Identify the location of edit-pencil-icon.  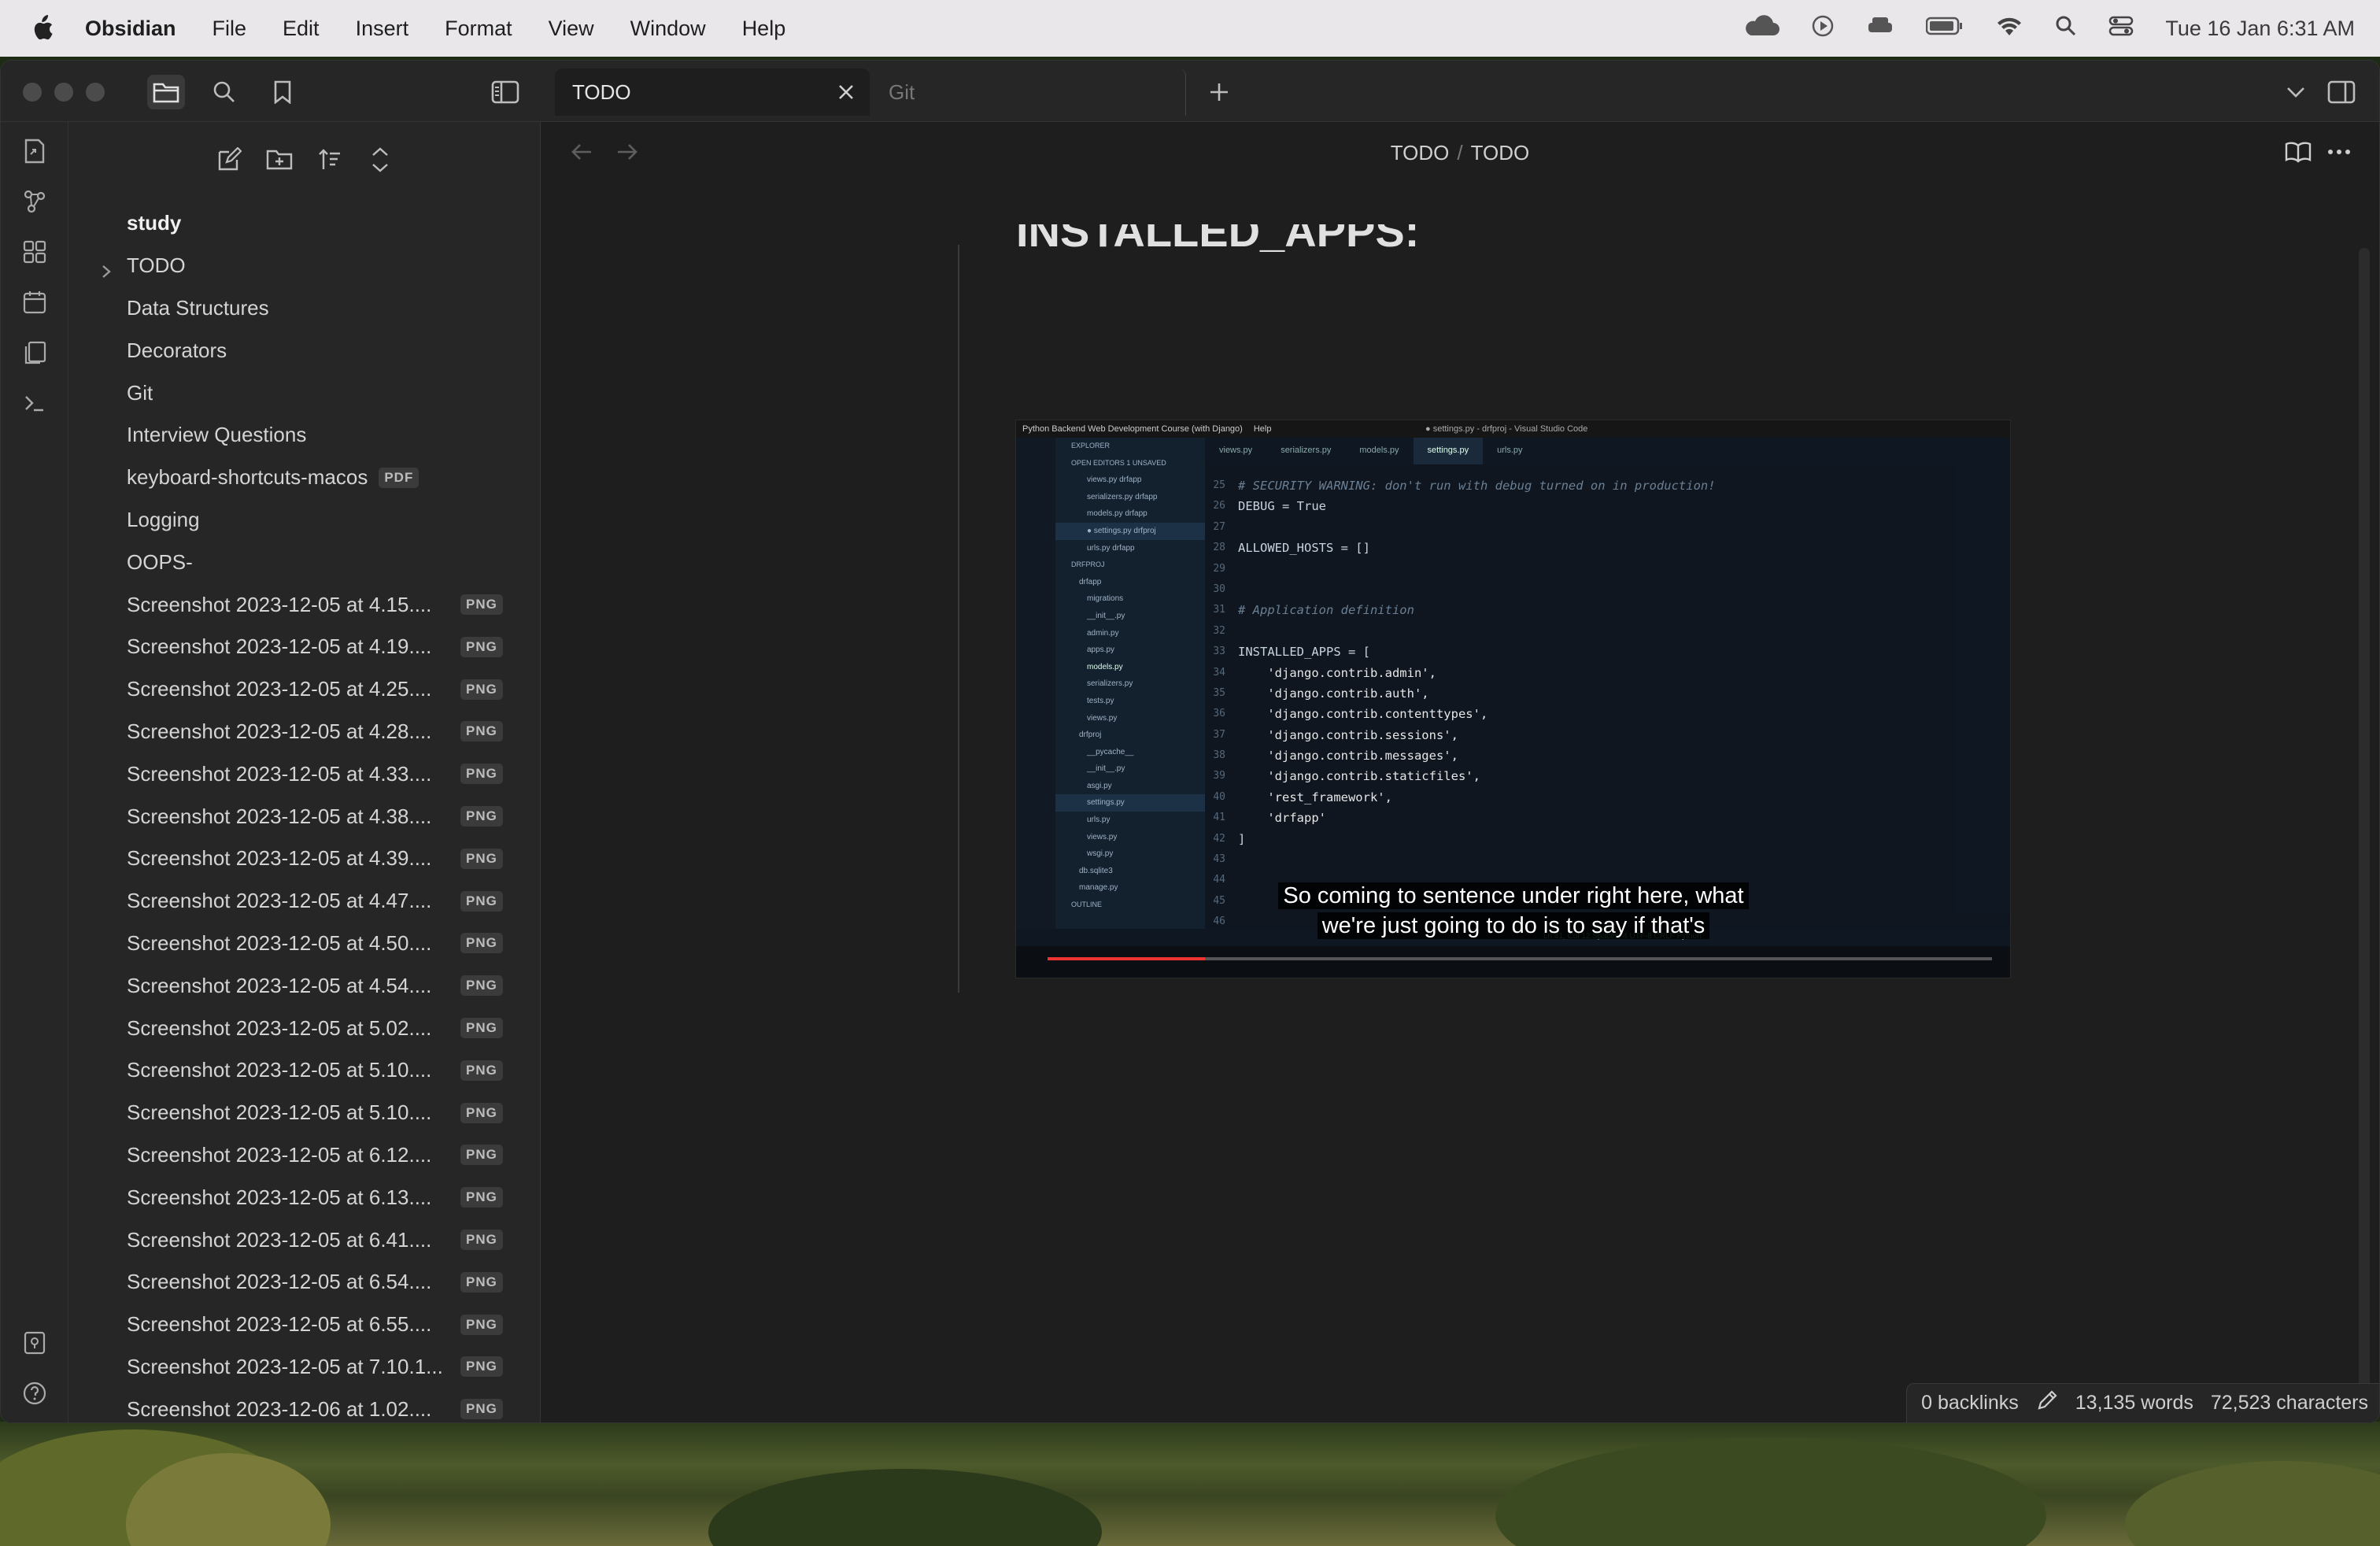
(2047, 1403).